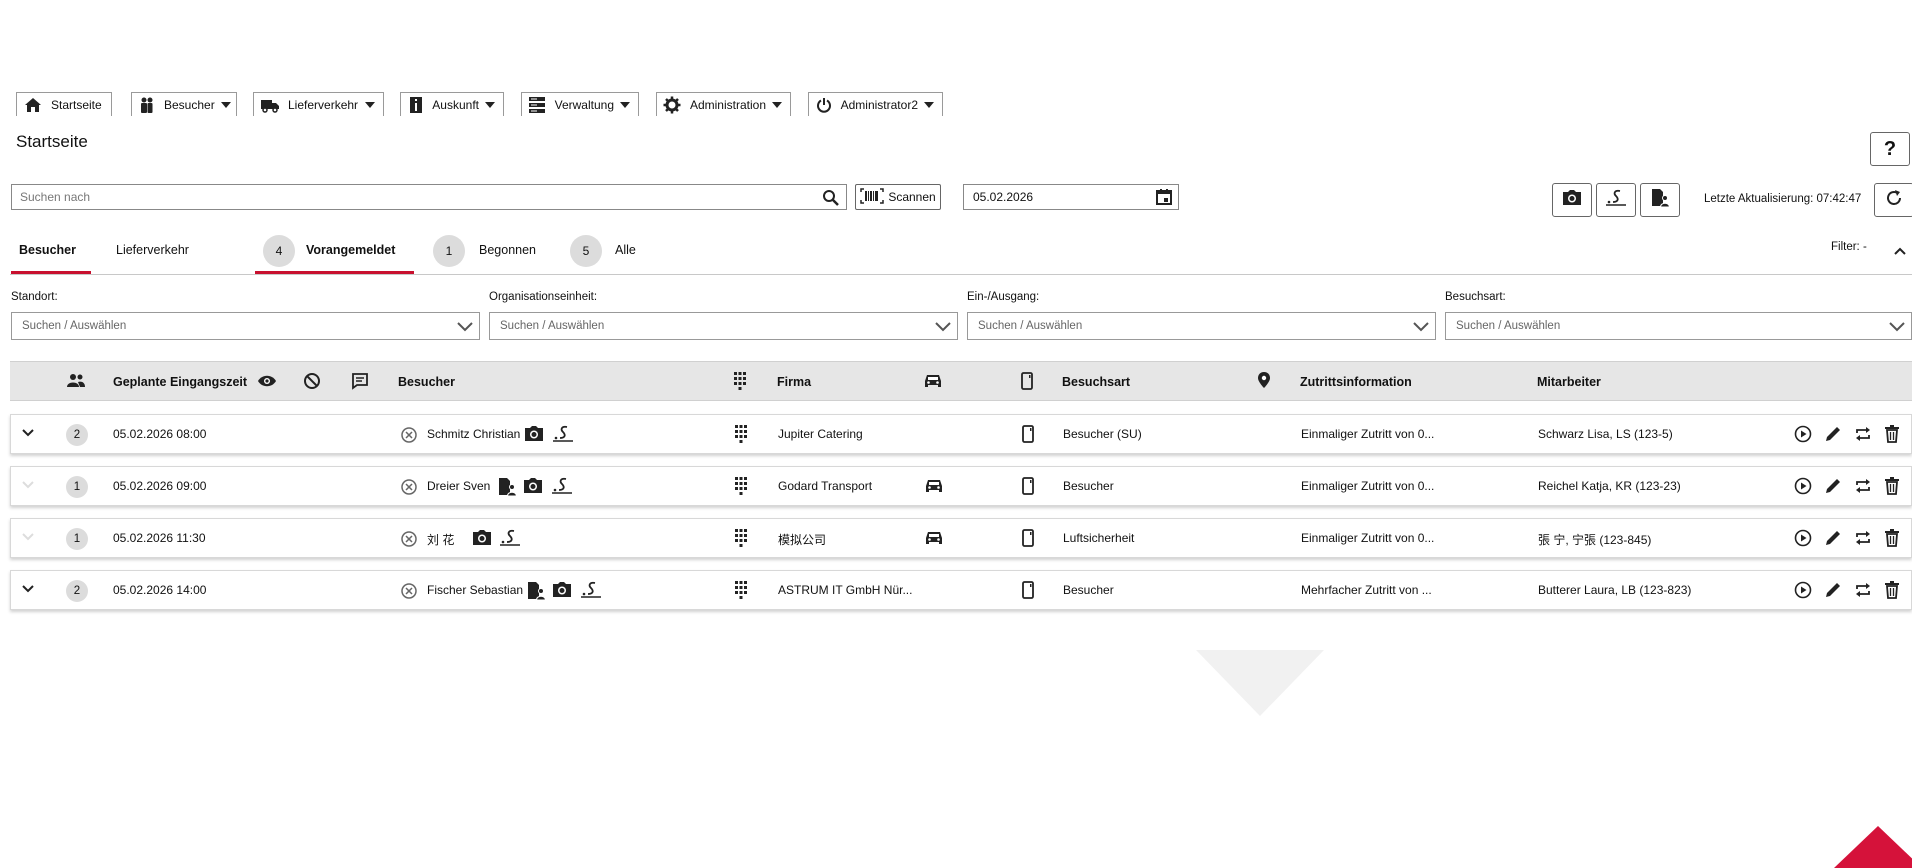 The height and width of the screenshot is (868, 1912). Describe the element at coordinates (1356, 382) in the screenshot. I see `column-zutrittsinformation: Zutrittsinformation` at that location.